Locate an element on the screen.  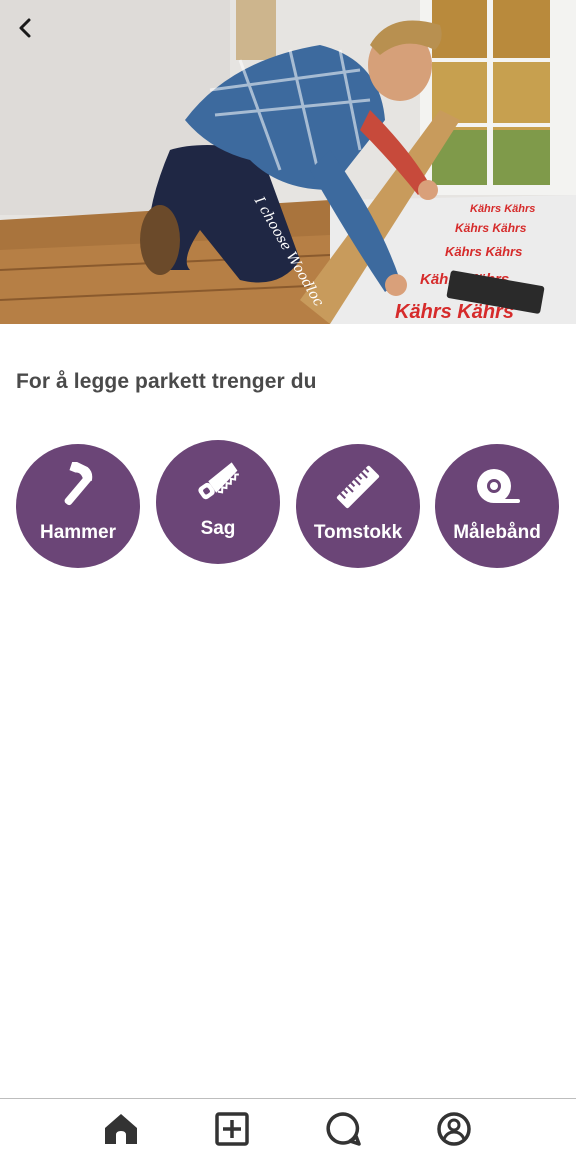
tool-label: Målebånd is located at coordinates (497, 532).